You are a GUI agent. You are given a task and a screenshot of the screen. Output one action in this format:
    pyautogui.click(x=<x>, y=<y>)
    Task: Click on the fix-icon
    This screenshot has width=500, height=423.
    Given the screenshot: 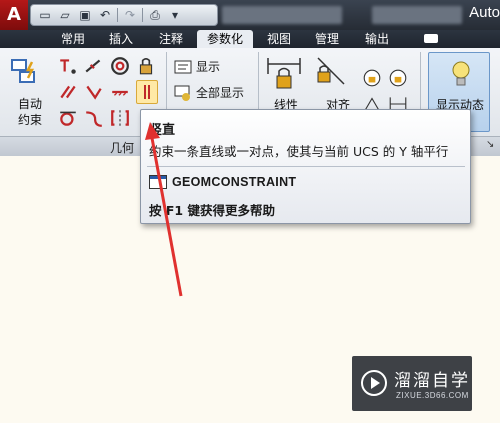 What is the action you would take?
    pyautogui.click(x=146, y=66)
    